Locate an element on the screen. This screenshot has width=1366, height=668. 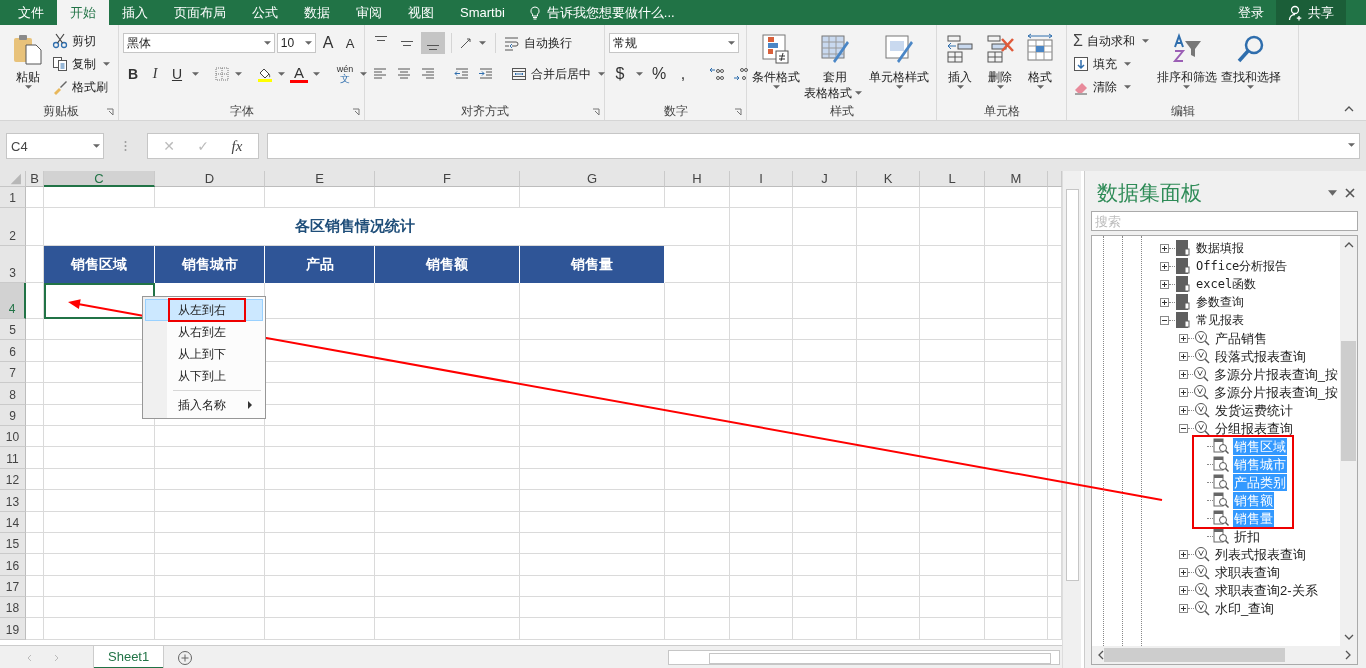
column-header: L is located at coordinates (952, 179).